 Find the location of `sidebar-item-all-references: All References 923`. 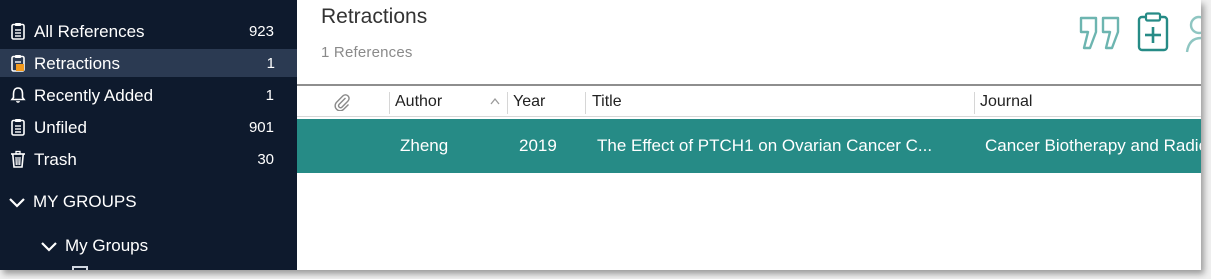

sidebar-item-all-references: All References 923 is located at coordinates (148, 31).